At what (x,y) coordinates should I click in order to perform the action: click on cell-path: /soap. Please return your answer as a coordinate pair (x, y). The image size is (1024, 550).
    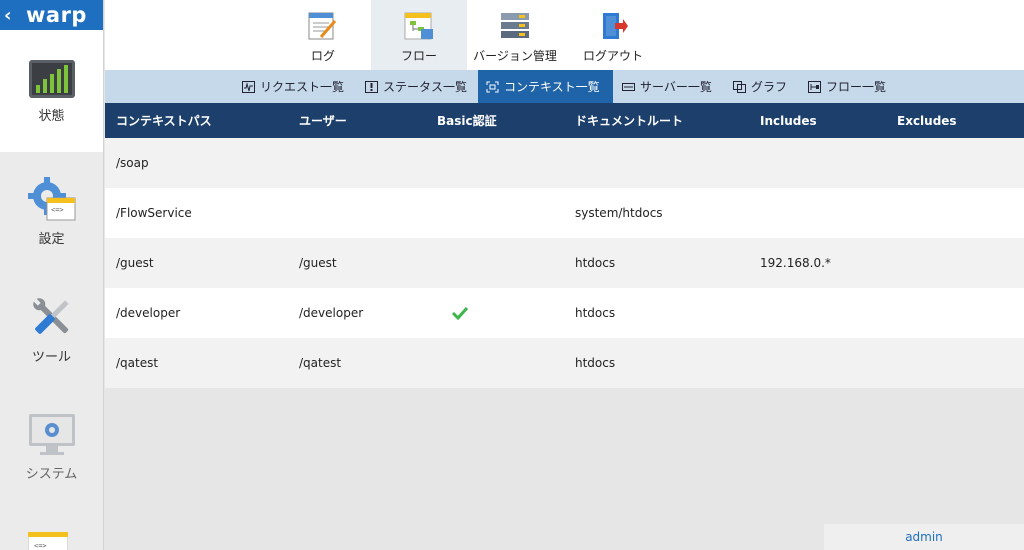
    Looking at the image, I should click on (132, 163).